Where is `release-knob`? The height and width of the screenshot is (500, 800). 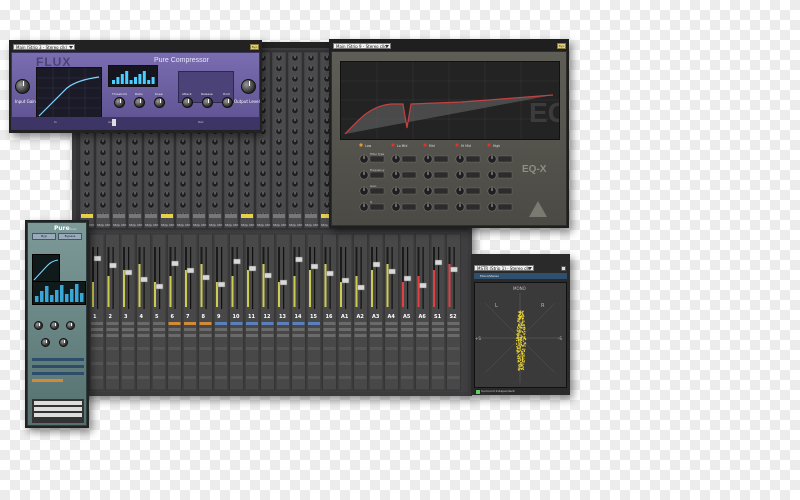
release-knob is located at coordinates (207, 102).